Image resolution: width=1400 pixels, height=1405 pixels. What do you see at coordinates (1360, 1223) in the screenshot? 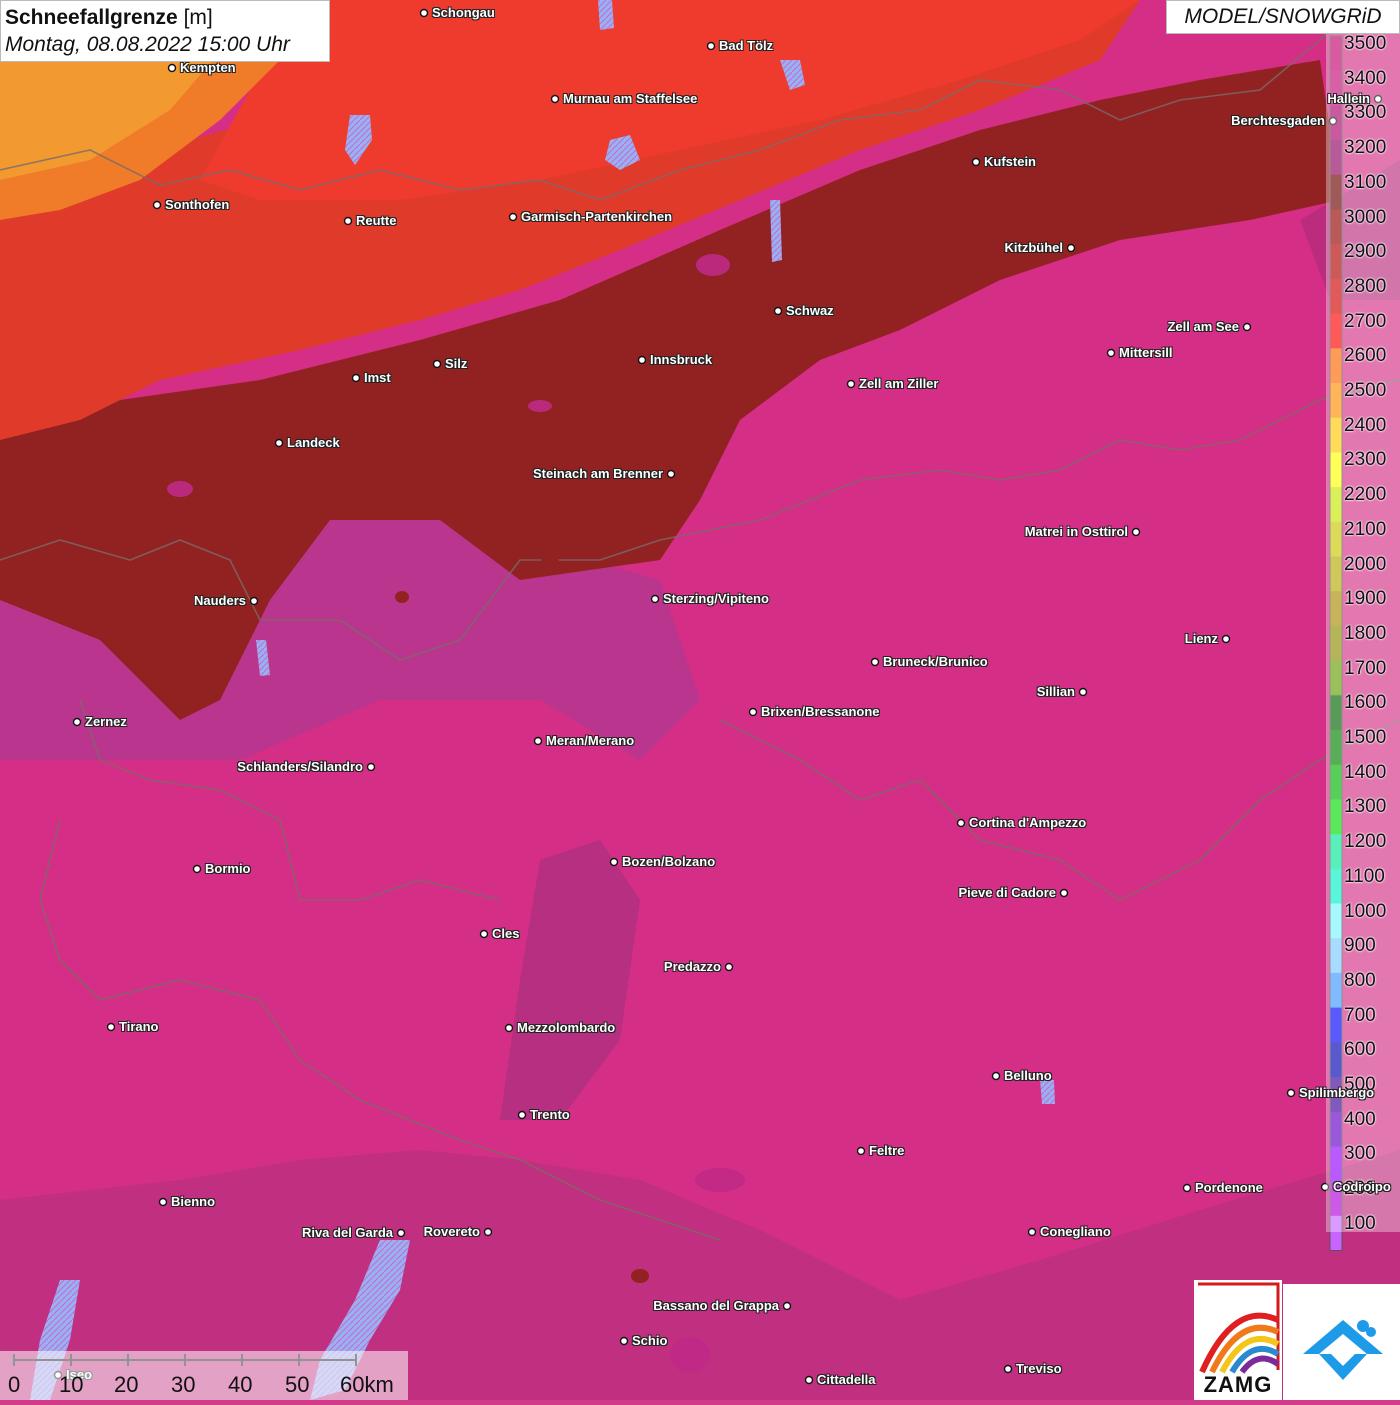
I see `legend-label: 100` at bounding box center [1360, 1223].